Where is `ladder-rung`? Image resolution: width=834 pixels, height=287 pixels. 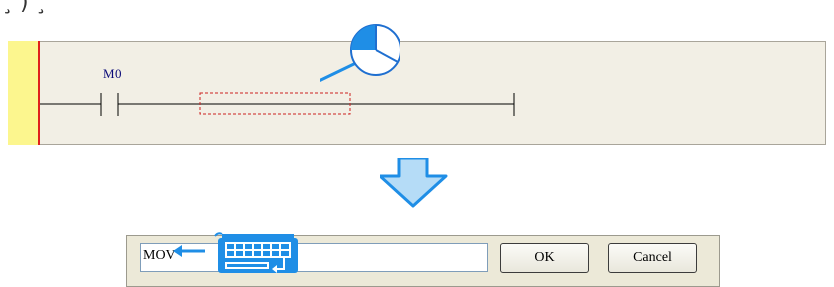 ladder-rung is located at coordinates (277, 104).